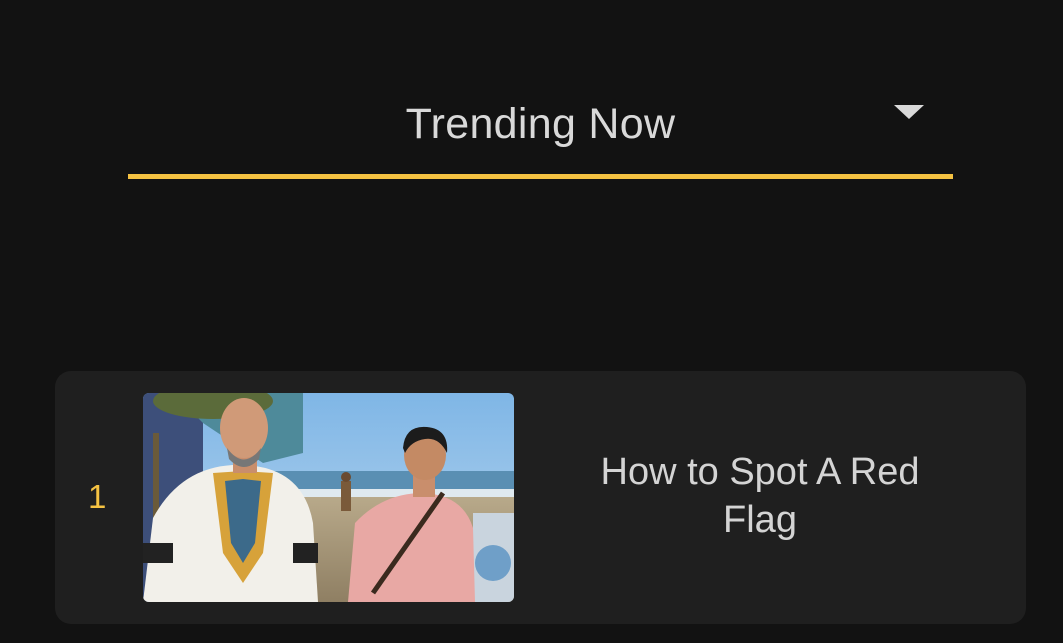 The height and width of the screenshot is (643, 1063). I want to click on category-dropdown: Trending Now, so click(540, 134).